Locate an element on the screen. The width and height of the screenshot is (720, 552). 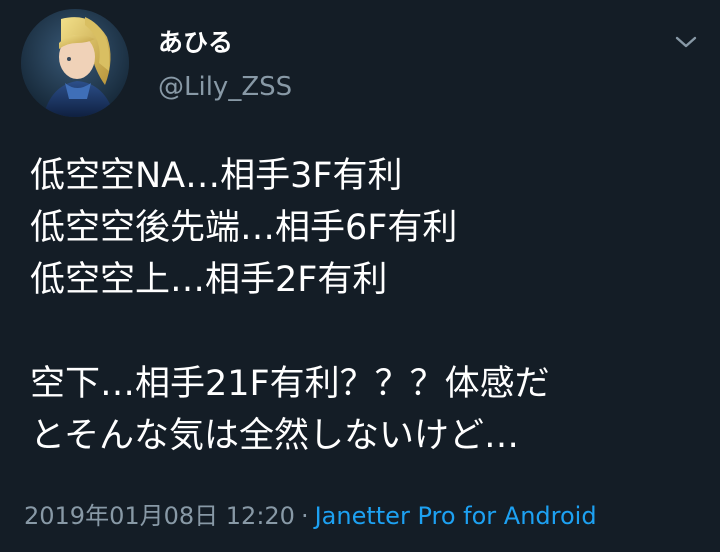
avatar is located at coordinates (75, 63).